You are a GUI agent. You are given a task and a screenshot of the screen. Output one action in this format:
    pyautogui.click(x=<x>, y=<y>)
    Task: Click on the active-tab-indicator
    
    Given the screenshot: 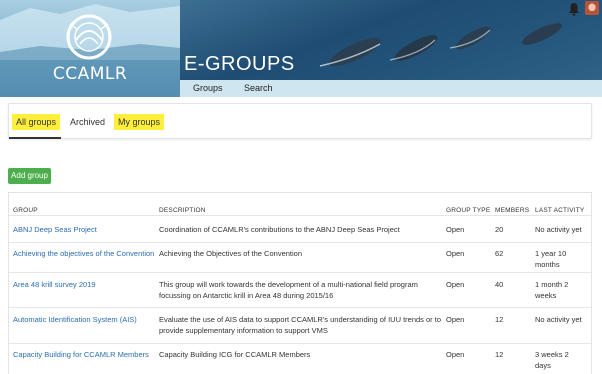 What is the action you would take?
    pyautogui.click(x=35, y=138)
    